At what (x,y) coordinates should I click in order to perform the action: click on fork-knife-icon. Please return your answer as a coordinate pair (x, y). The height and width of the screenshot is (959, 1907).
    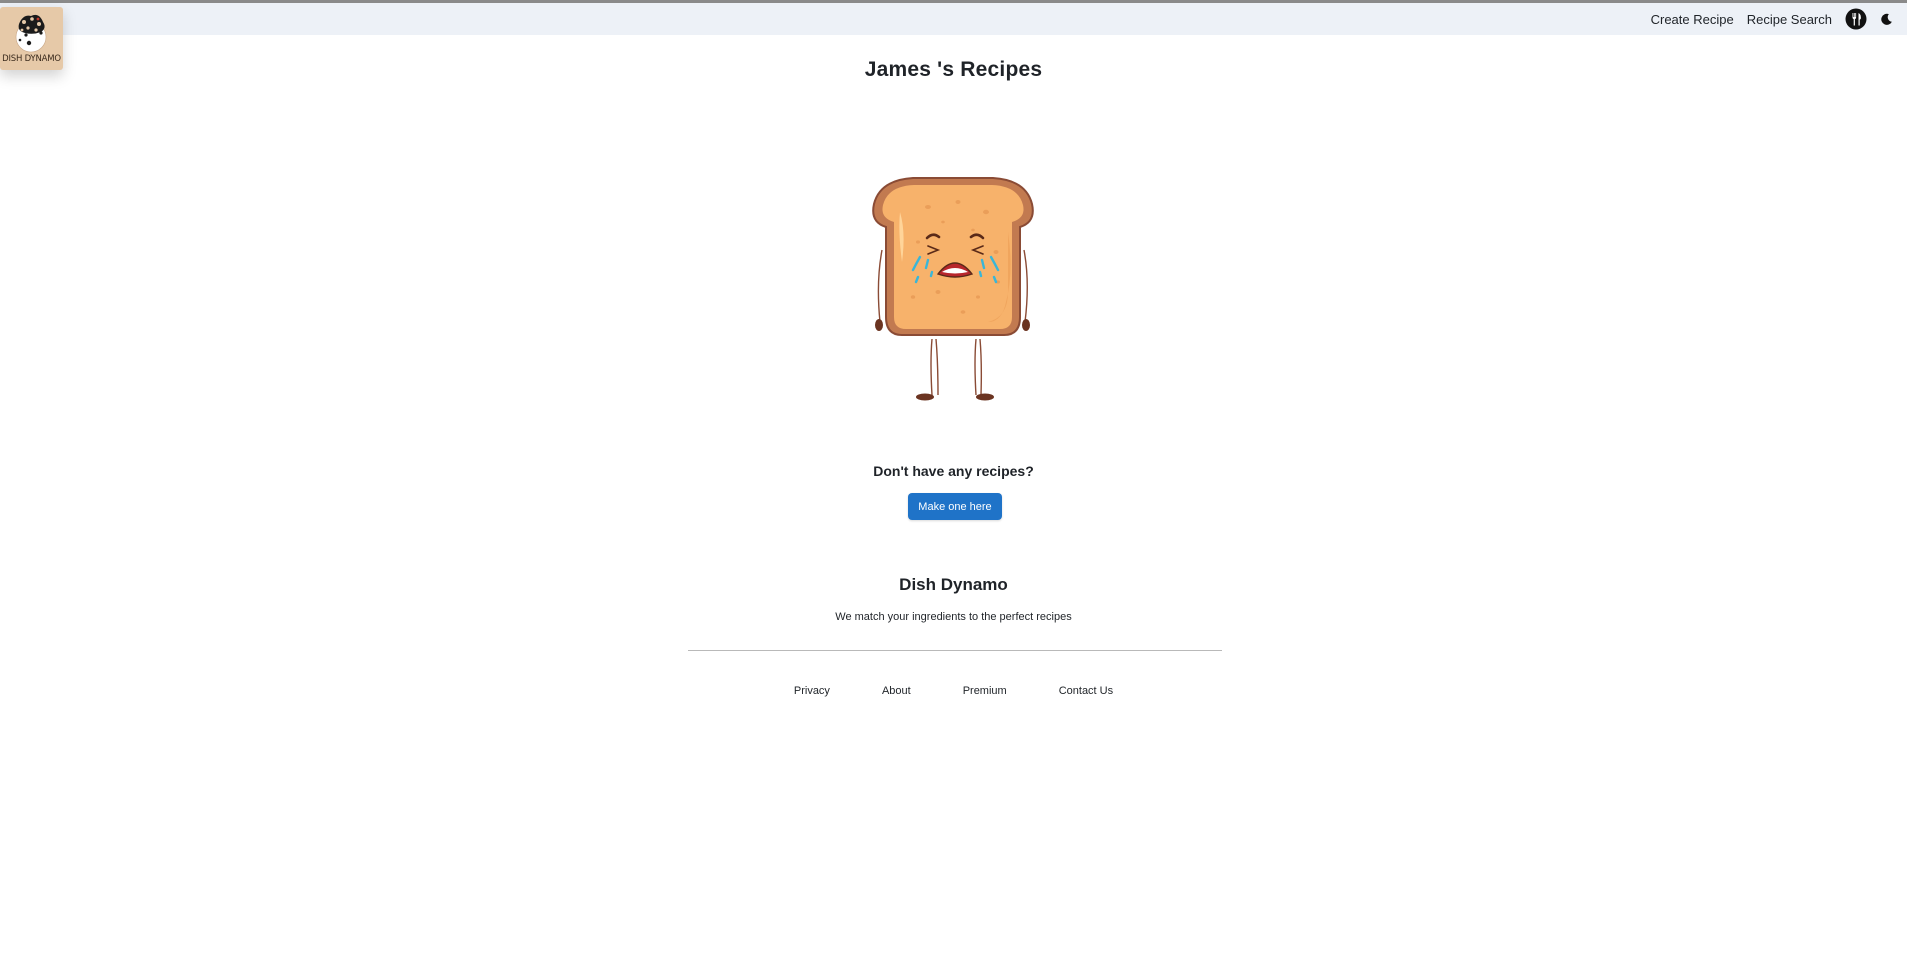
    Looking at the image, I should click on (1856, 19).